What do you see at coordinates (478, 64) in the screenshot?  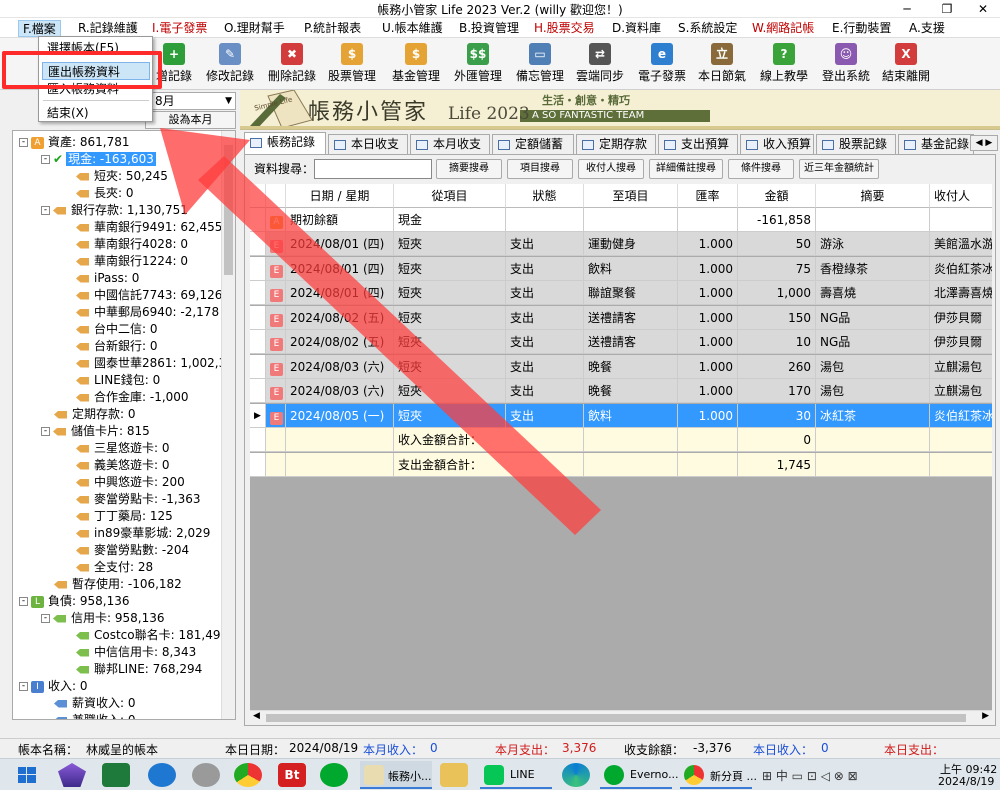 I see `toolbar-button: $$ 外匯管理` at bounding box center [478, 64].